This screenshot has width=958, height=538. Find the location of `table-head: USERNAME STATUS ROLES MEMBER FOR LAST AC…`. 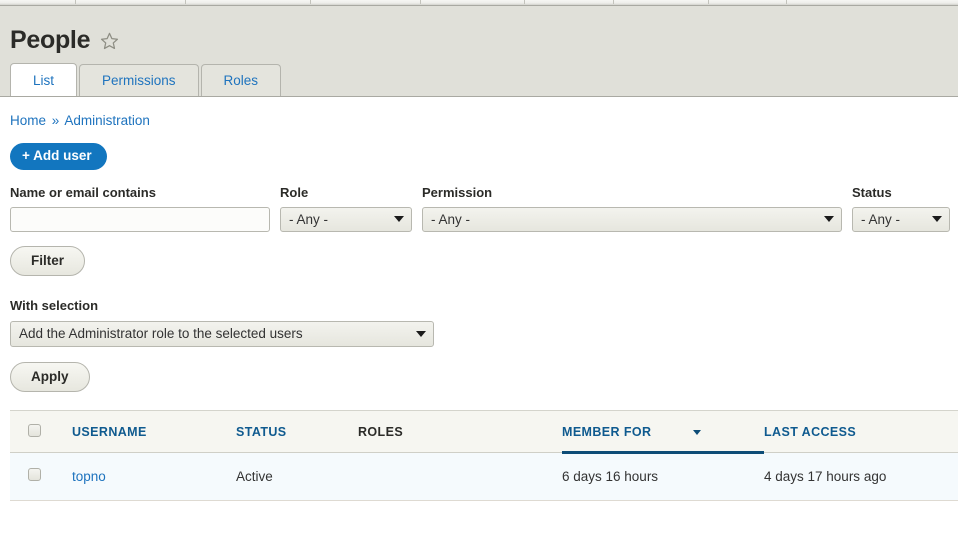

table-head: USERNAME STATUS ROLES MEMBER FOR LAST AC… is located at coordinates (484, 432).